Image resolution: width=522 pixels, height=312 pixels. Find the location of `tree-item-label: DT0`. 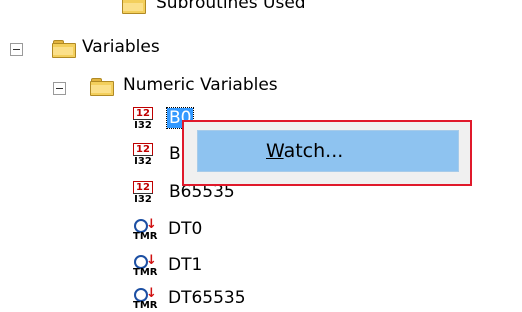

tree-item-label: DT0 is located at coordinates (185, 229).